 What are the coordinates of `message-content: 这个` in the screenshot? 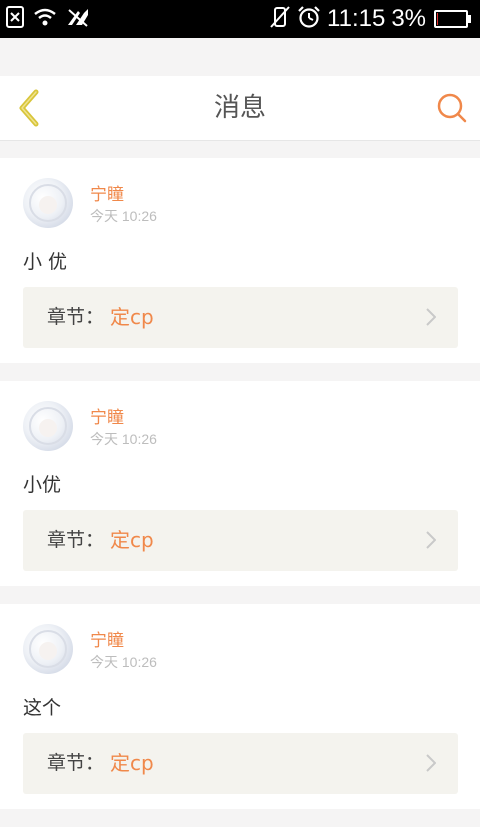 It's located at (42, 708).